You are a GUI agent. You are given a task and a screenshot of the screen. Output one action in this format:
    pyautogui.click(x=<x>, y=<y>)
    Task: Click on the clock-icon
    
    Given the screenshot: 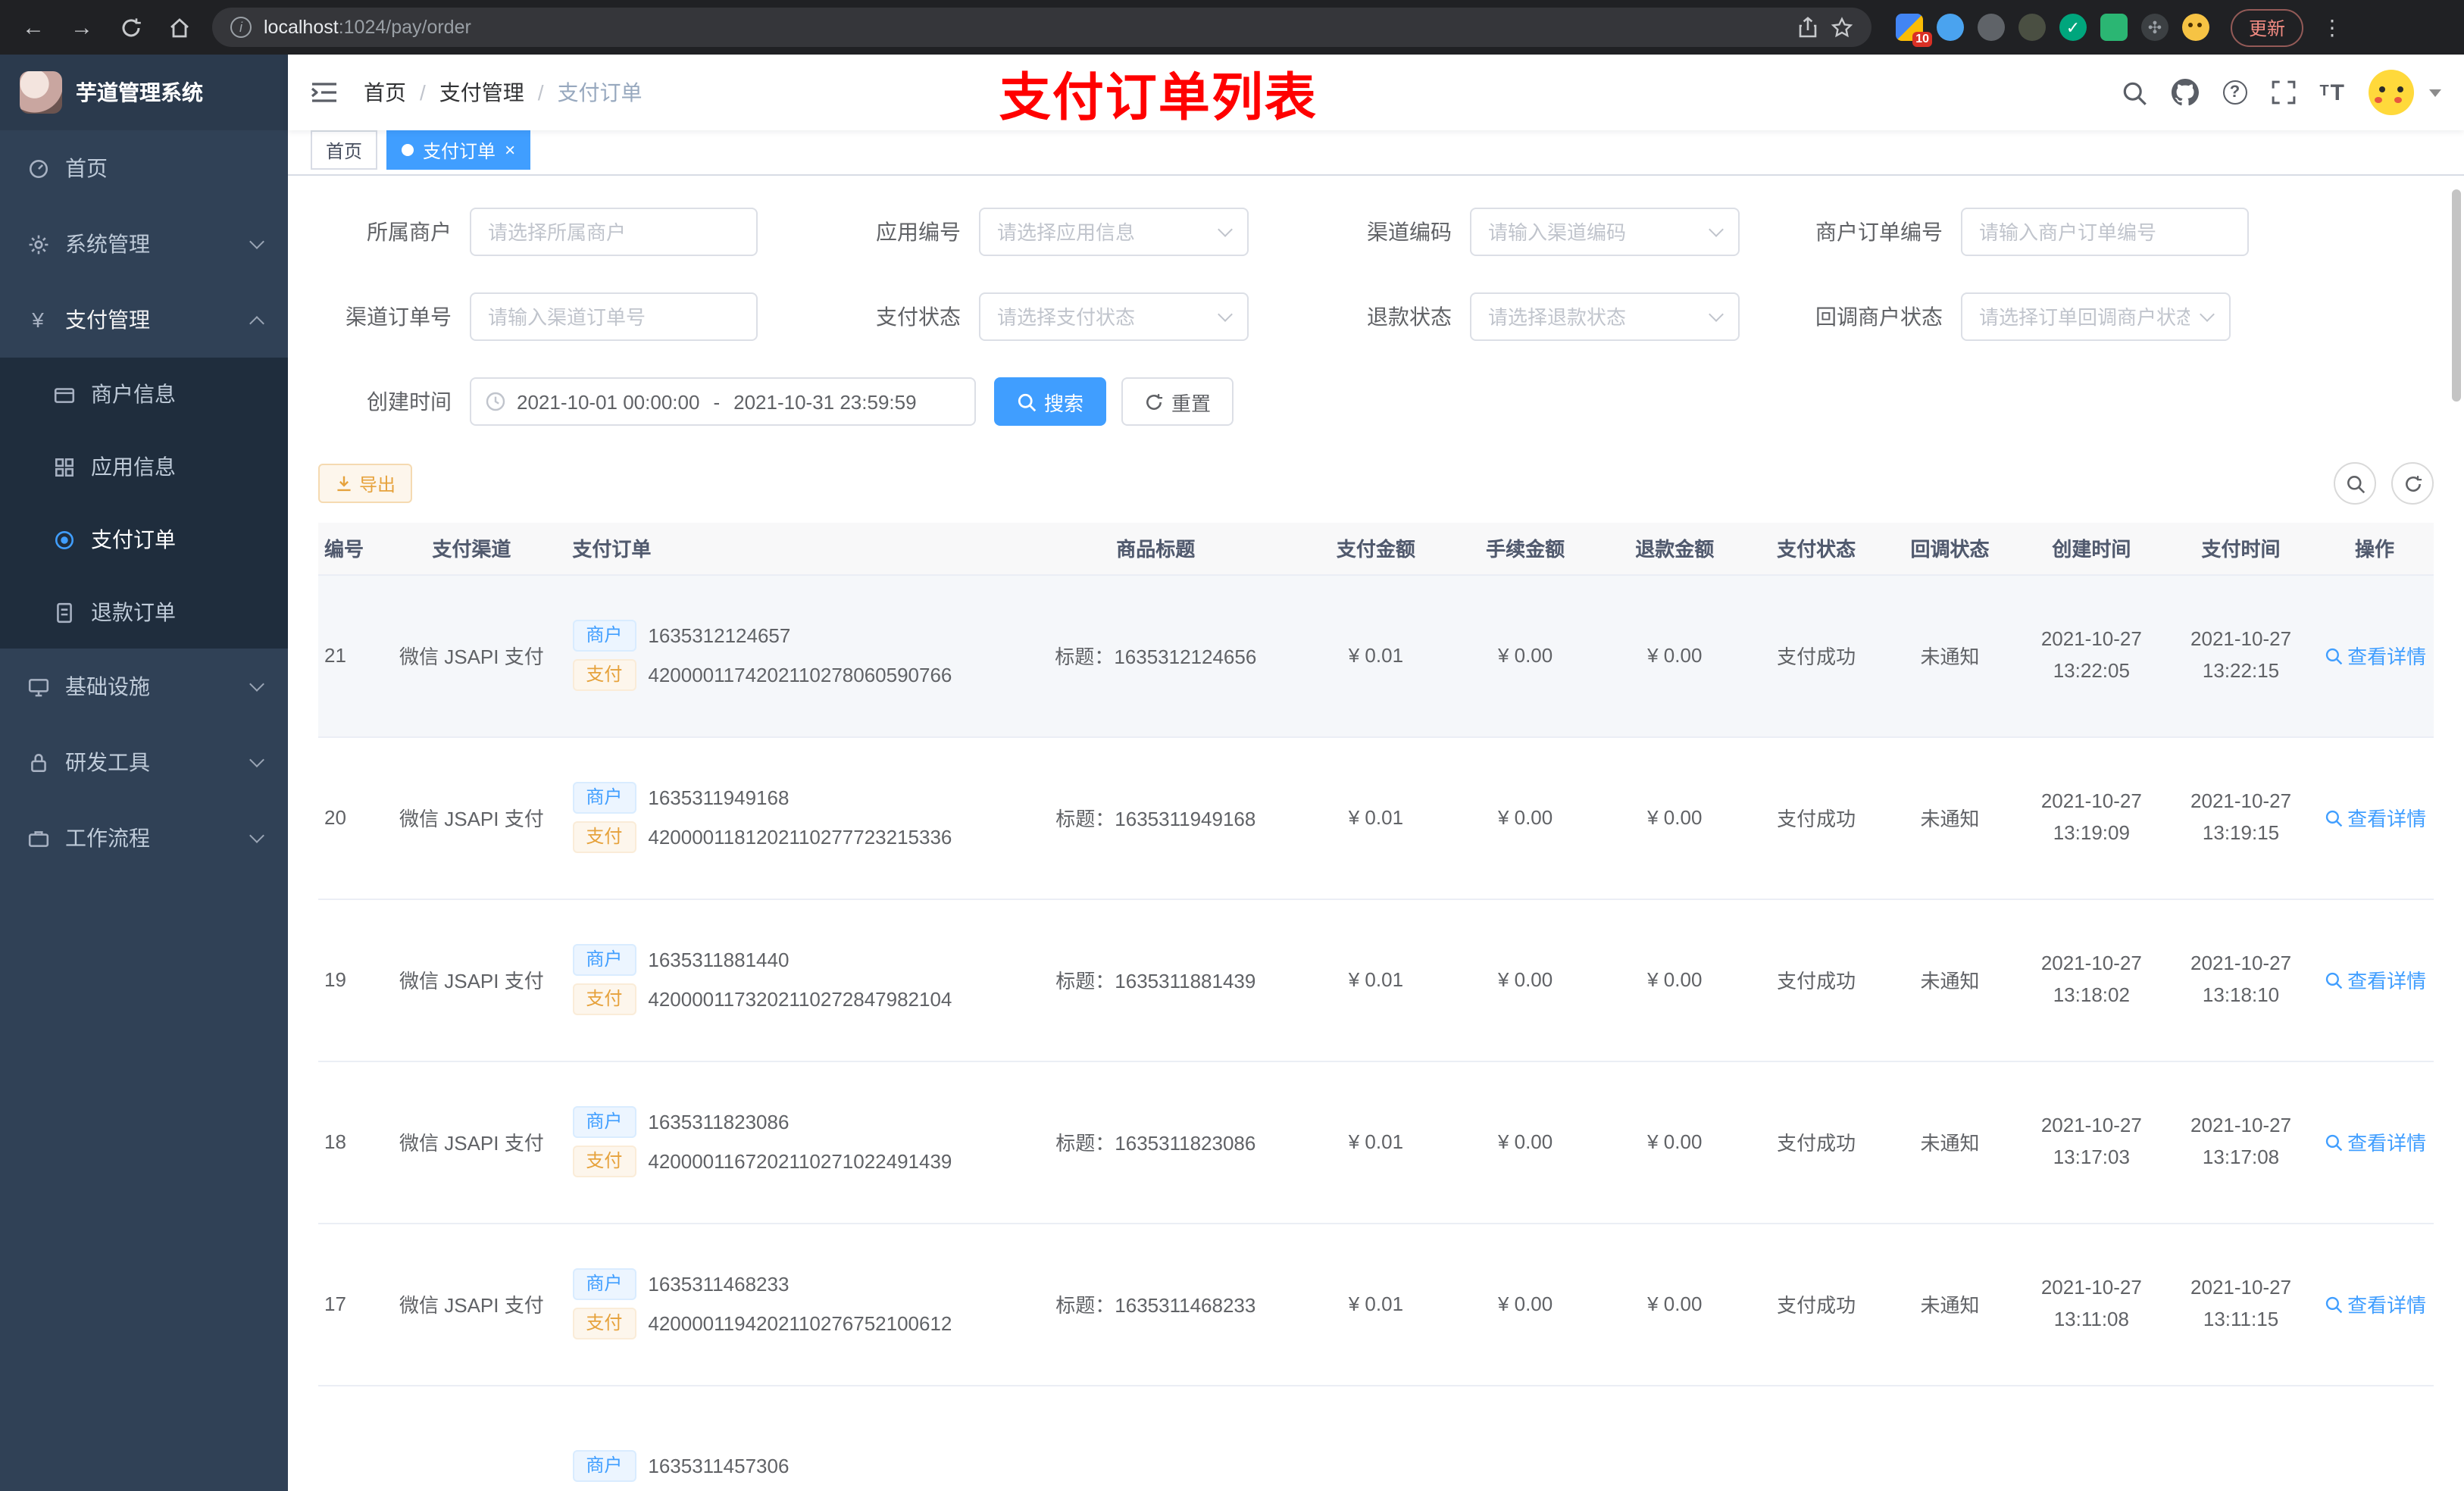 What is the action you would take?
    pyautogui.click(x=495, y=401)
    